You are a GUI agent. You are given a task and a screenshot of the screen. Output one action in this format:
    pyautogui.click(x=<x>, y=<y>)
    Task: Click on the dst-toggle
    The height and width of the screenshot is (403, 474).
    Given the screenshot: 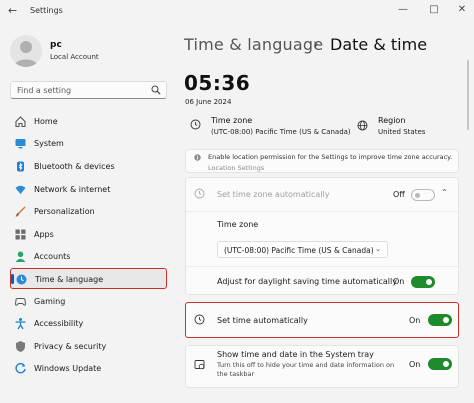 What is the action you would take?
    pyautogui.click(x=423, y=282)
    